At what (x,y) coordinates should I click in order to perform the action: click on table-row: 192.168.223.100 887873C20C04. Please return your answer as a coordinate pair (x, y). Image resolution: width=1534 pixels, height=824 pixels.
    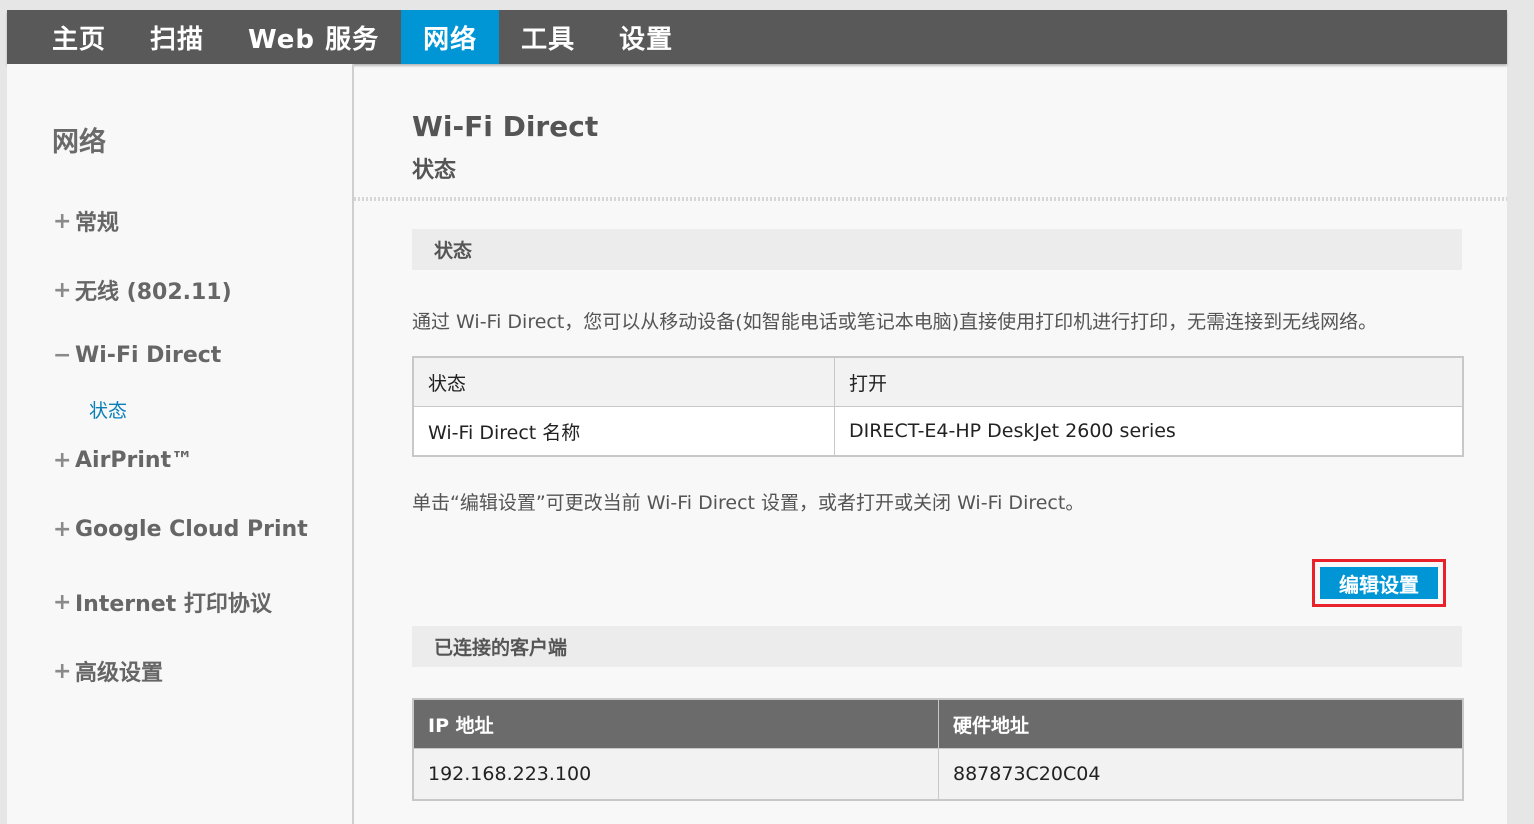
    Looking at the image, I should click on (938, 774).